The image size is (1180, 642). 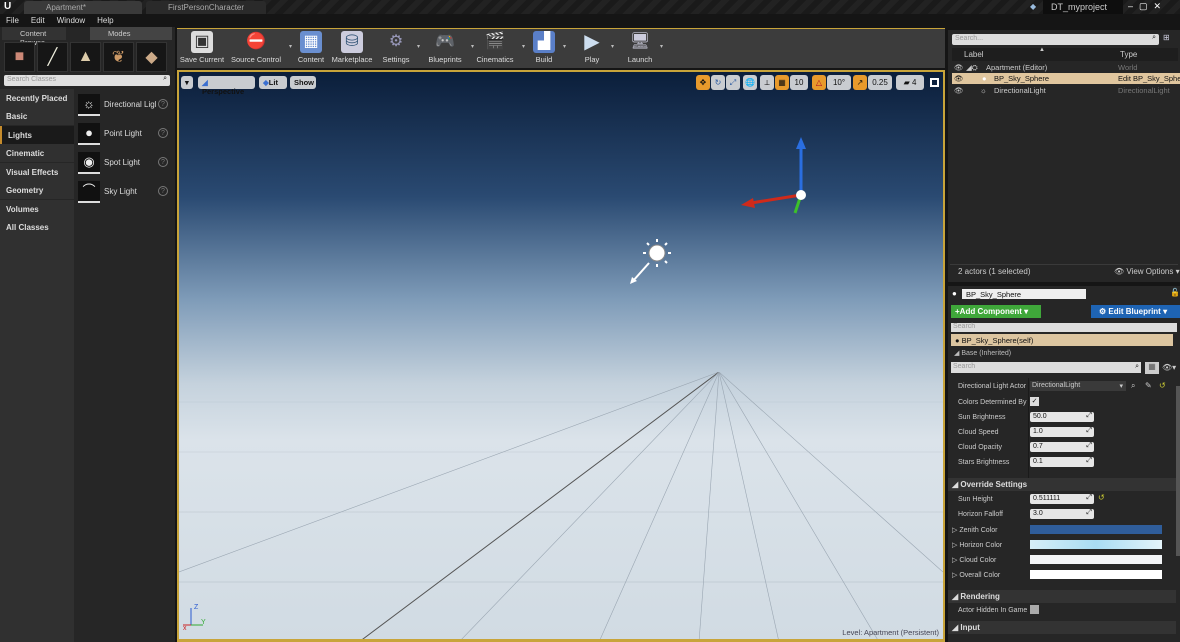 I want to click on rotation-snap-value: 10°, so click(x=839, y=82).